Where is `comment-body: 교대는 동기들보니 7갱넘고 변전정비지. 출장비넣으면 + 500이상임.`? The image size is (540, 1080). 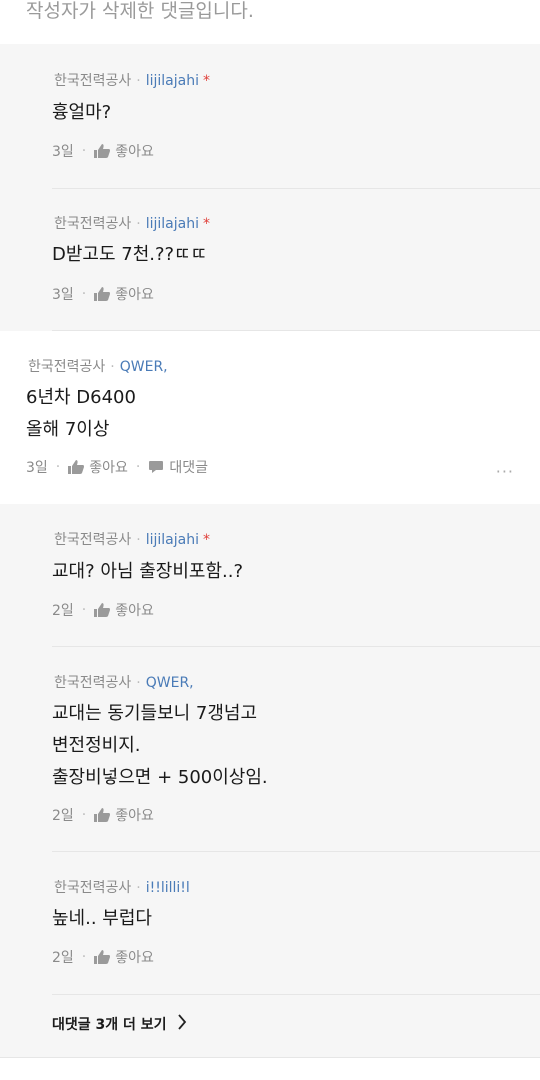 comment-body: 교대는 동기들보니 7갱넘고 변전정비지. 출장비넣으면 + 500이상임. is located at coordinates (160, 746).